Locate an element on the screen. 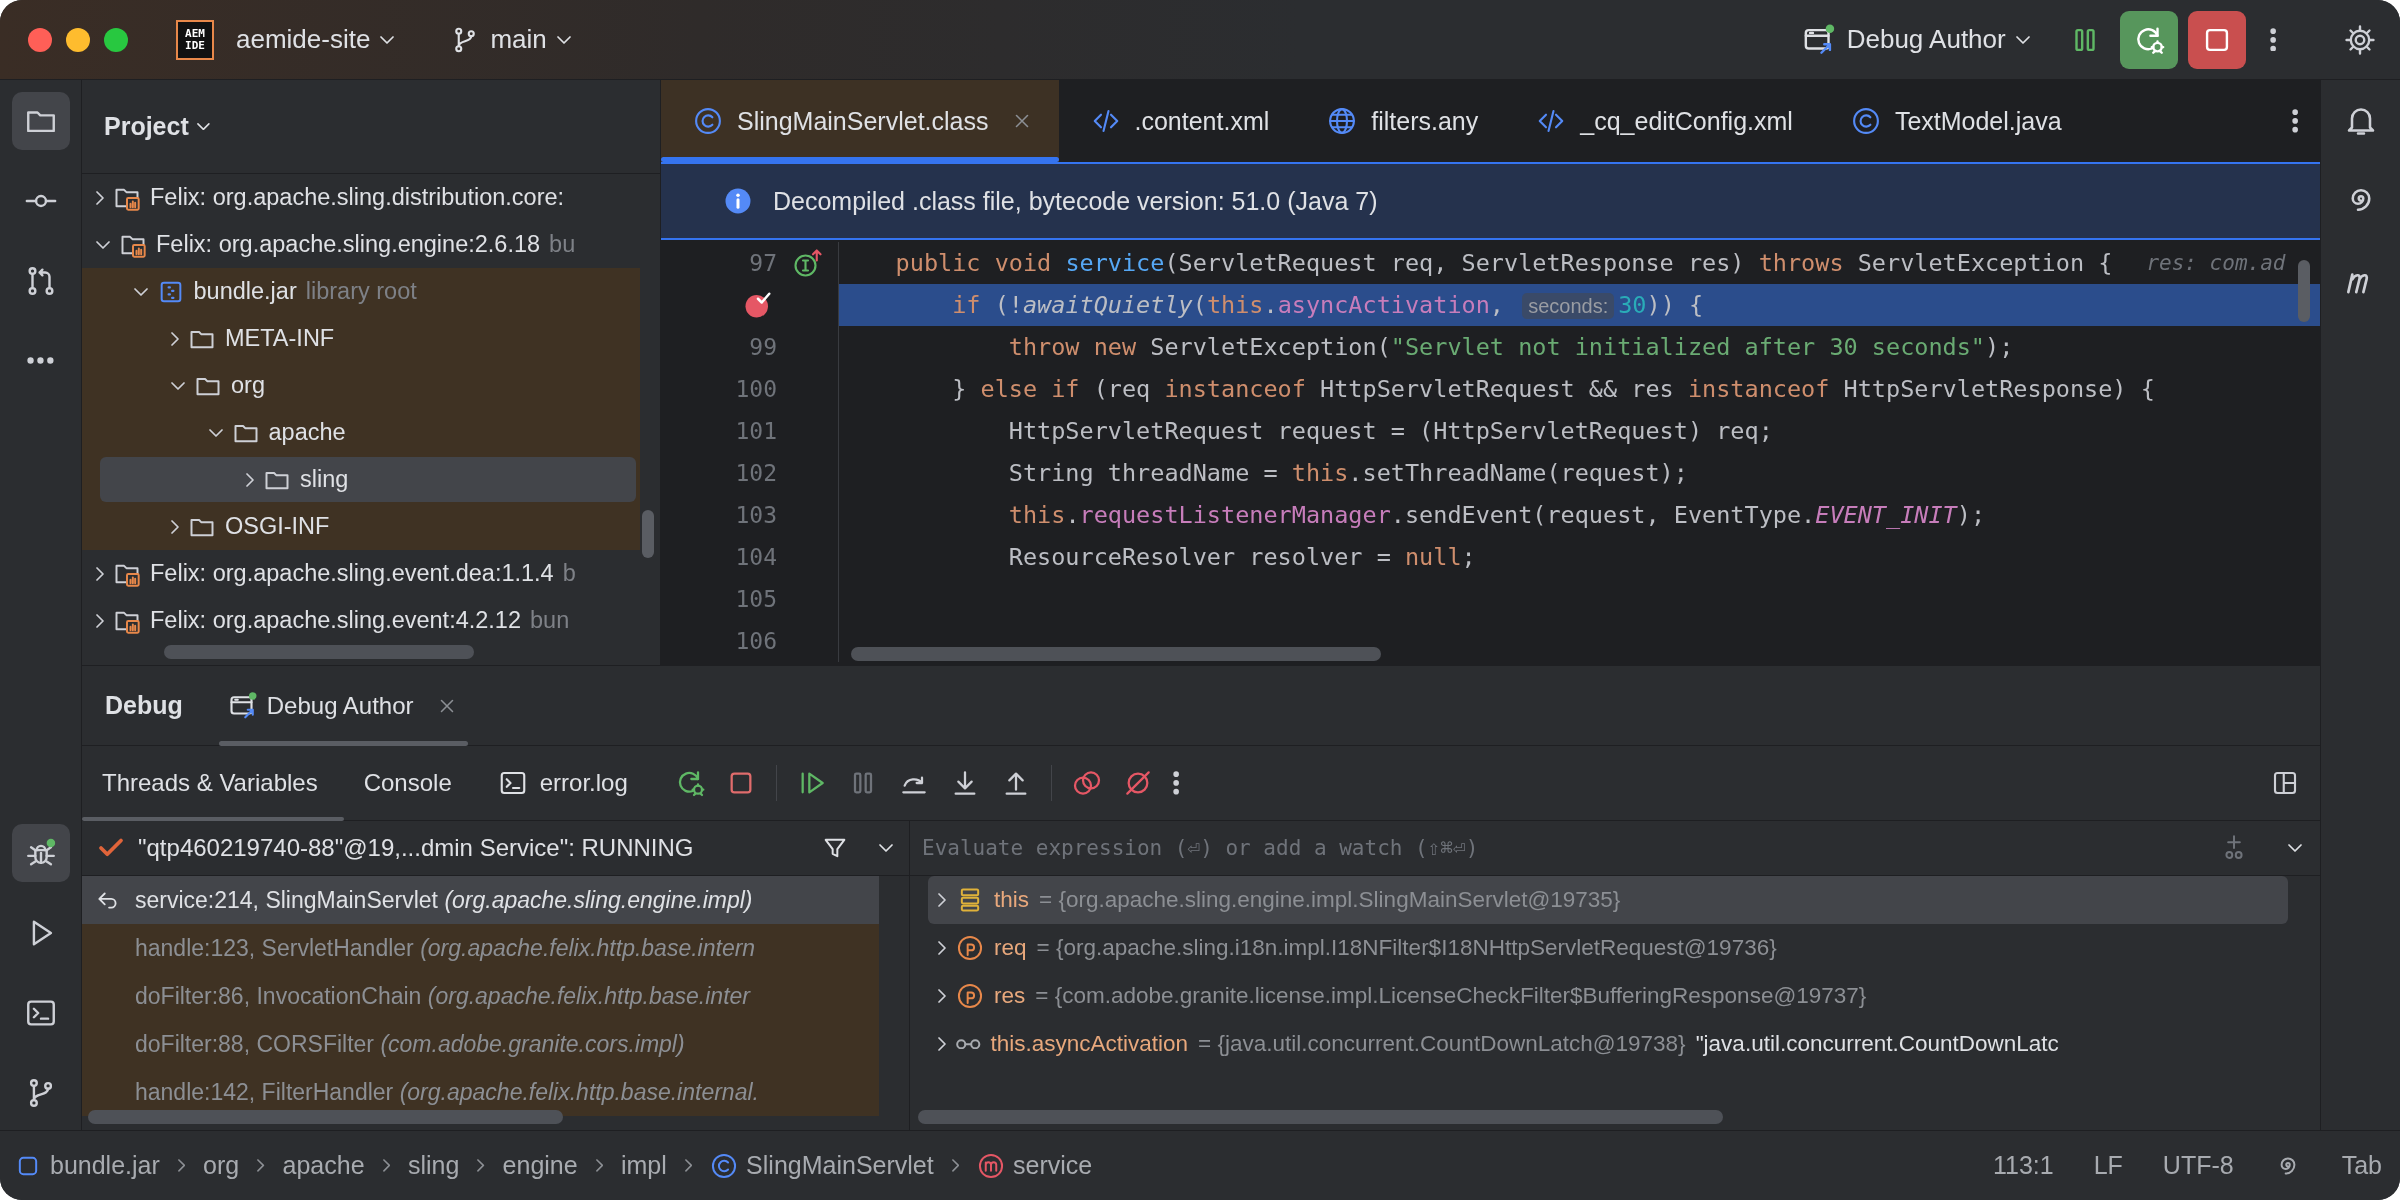  branch-selector: main is located at coordinates (510, 39).